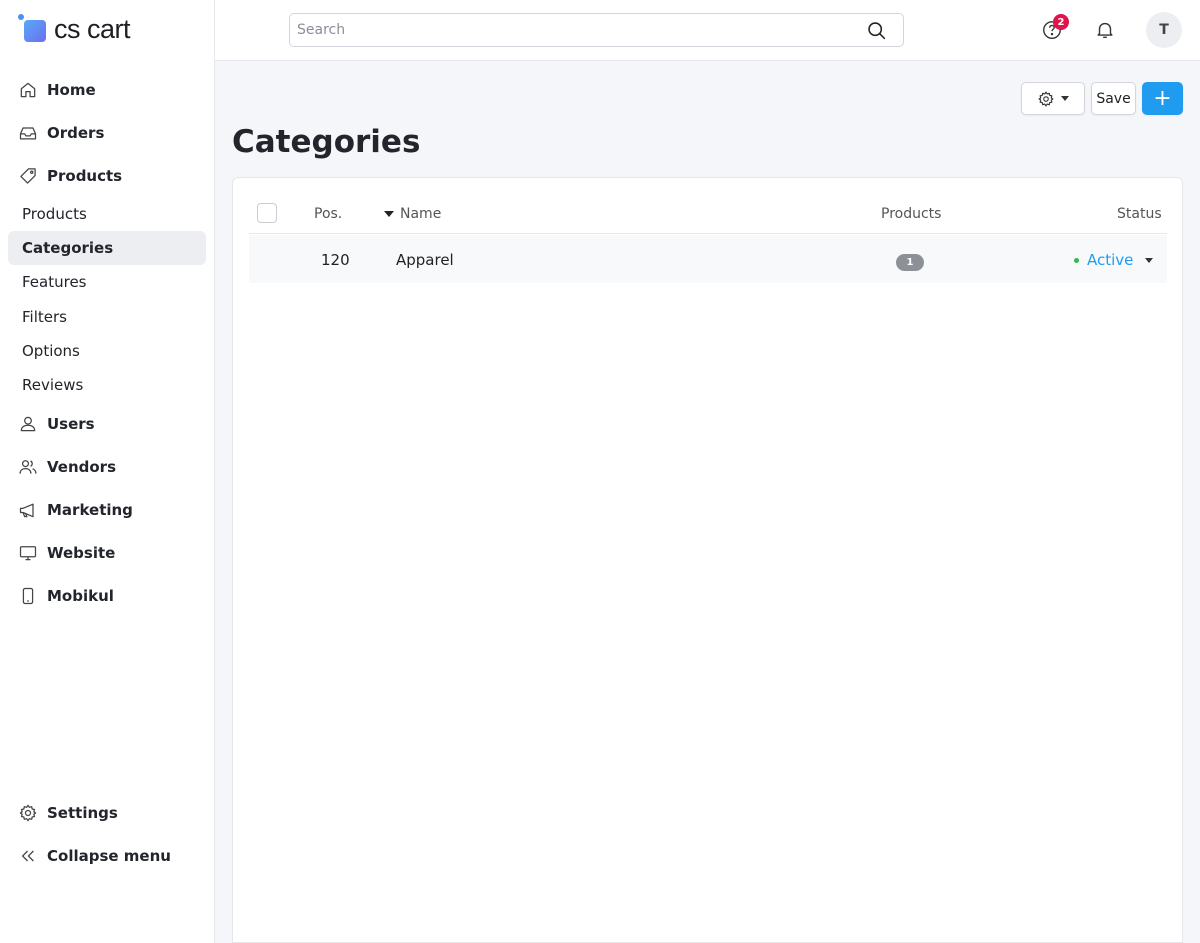  Describe the element at coordinates (28, 424) in the screenshot. I see `user-icon` at that location.